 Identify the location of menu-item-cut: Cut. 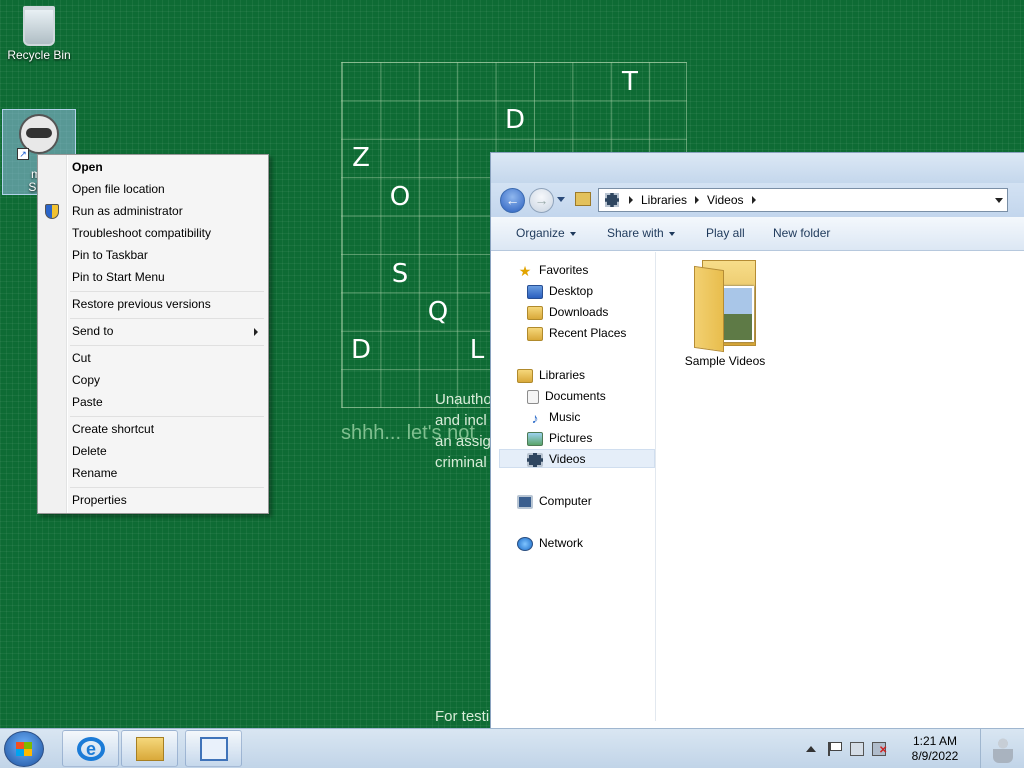
(153, 358).